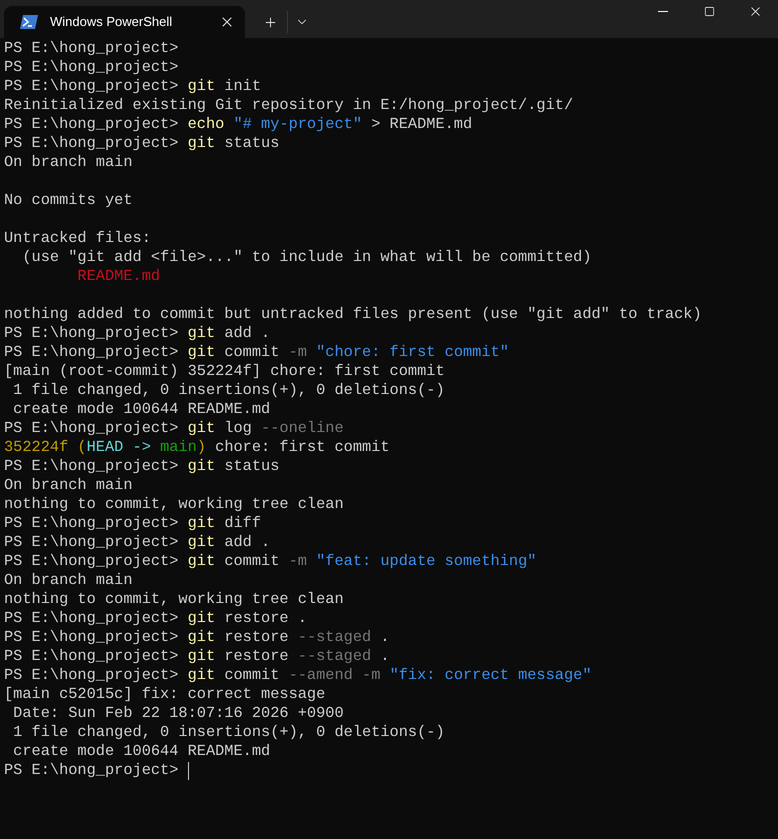 This screenshot has width=778, height=839. I want to click on string-argument: "chore: first commit", so click(412, 352).